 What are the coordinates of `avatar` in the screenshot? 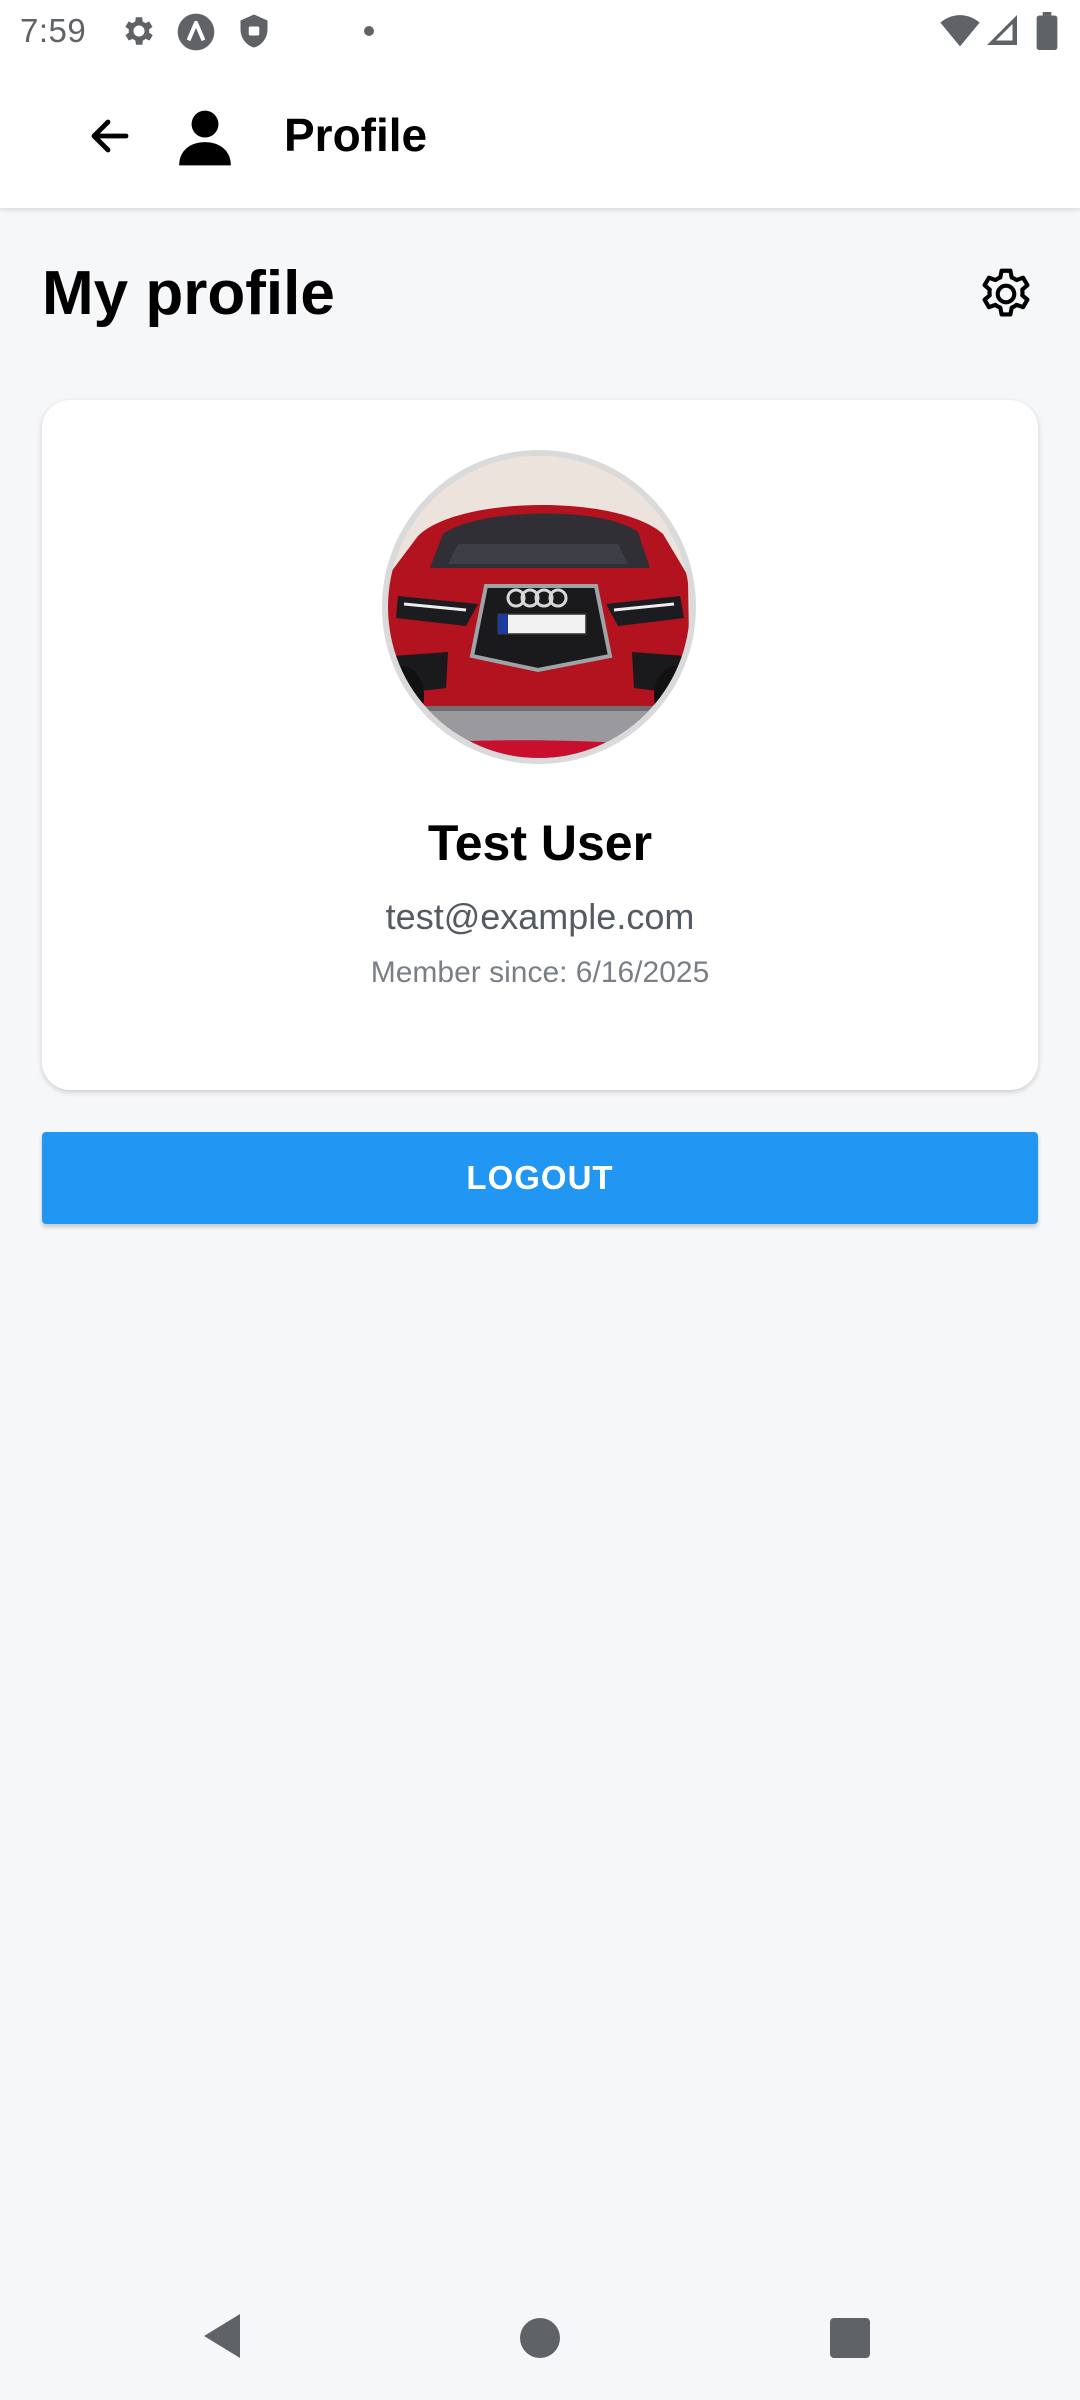 It's located at (539, 607).